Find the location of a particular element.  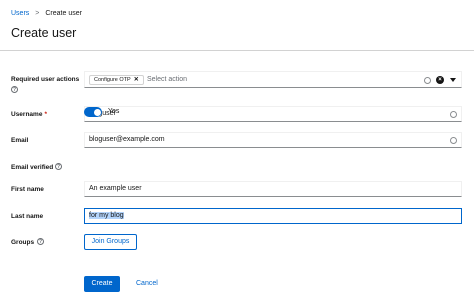

clear-icon: × is located at coordinates (440, 80).